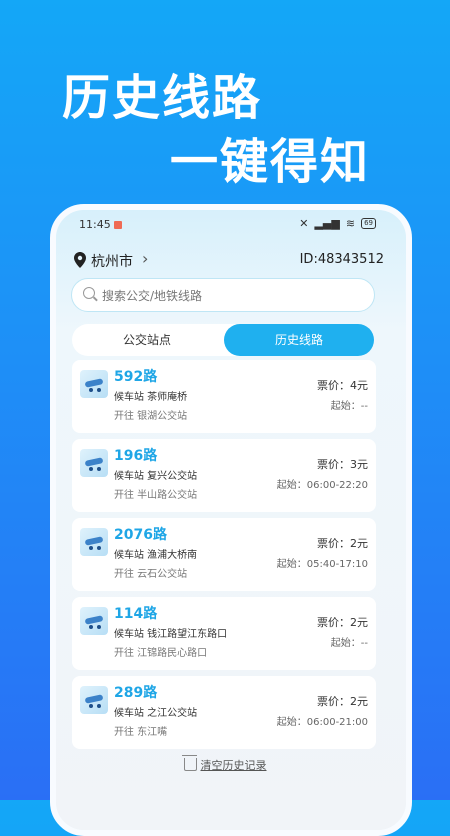 Image resolution: width=450 pixels, height=836 pixels. Describe the element at coordinates (118, 225) in the screenshot. I see `notification-icon` at that location.